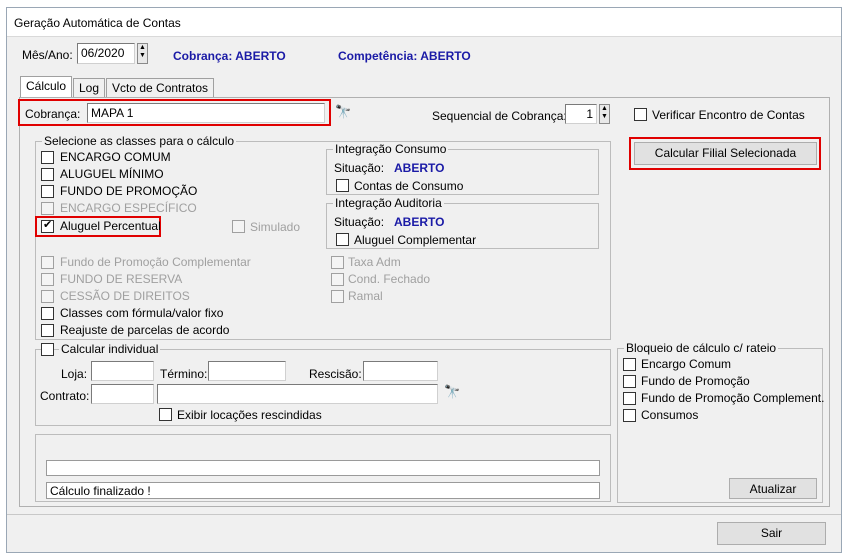 Image resolution: width=849 pixels, height=560 pixels. Describe the element at coordinates (139, 141) in the screenshot. I see `classes-group-title: Selecione as classes para o cálculo` at that location.